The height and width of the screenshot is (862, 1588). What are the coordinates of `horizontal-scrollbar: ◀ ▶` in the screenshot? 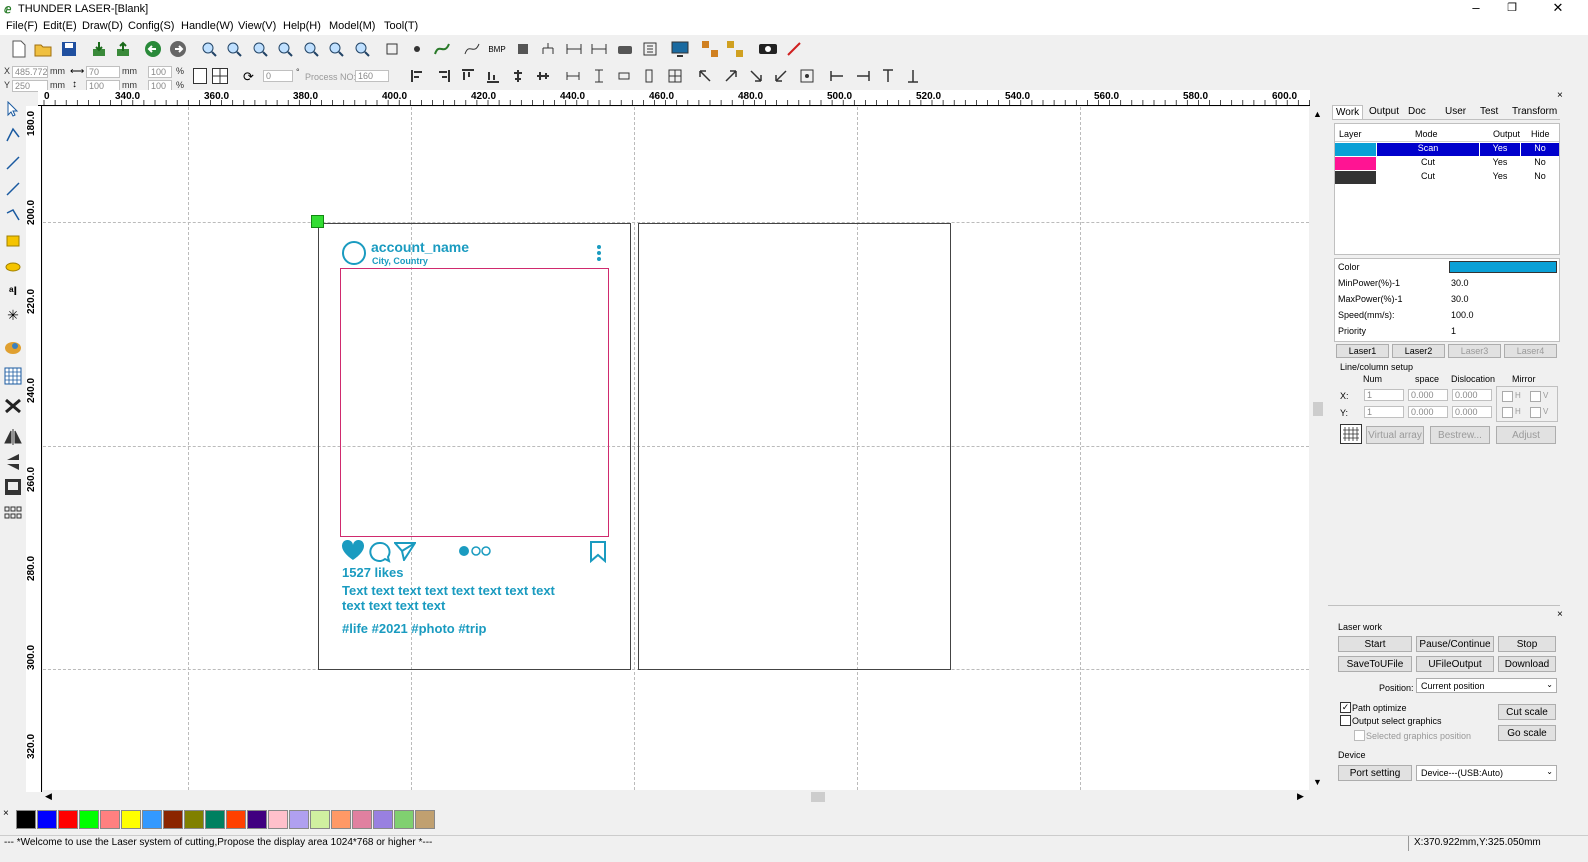 It's located at (676, 797).